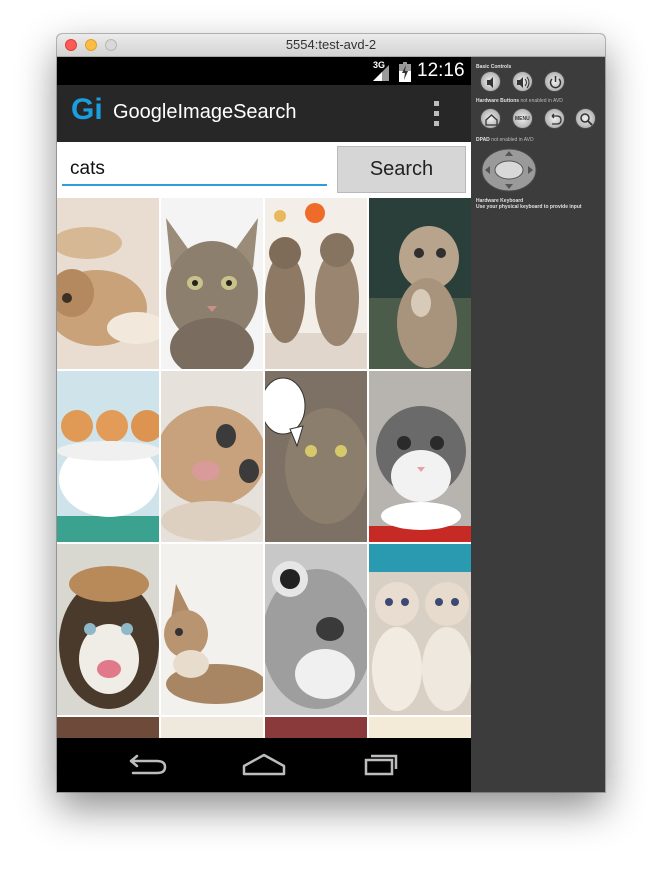 This screenshot has width=661, height=871. I want to click on action-bar: Gi GoogleImageSearch, so click(264, 113).